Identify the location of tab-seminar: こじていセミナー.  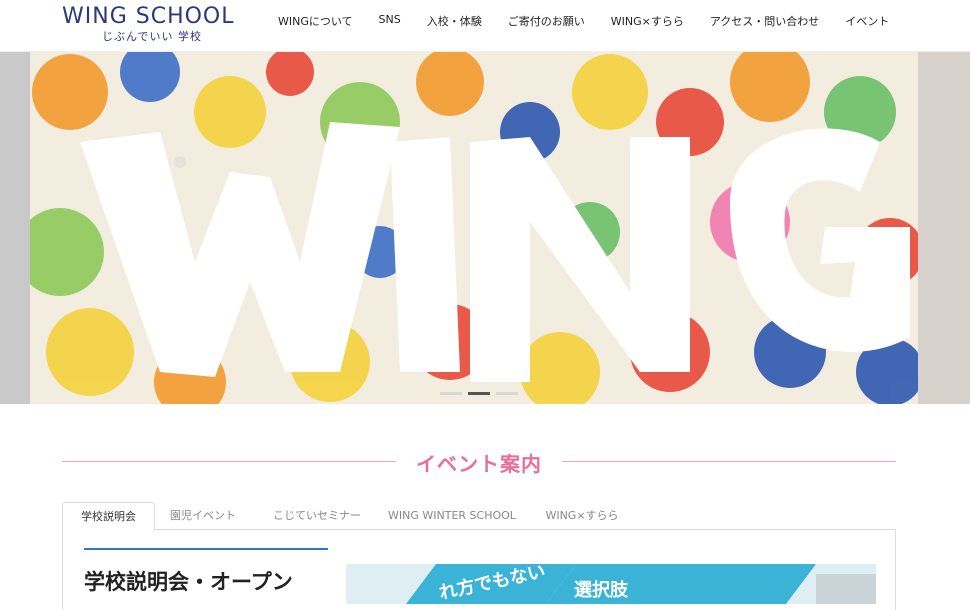
(317, 516).